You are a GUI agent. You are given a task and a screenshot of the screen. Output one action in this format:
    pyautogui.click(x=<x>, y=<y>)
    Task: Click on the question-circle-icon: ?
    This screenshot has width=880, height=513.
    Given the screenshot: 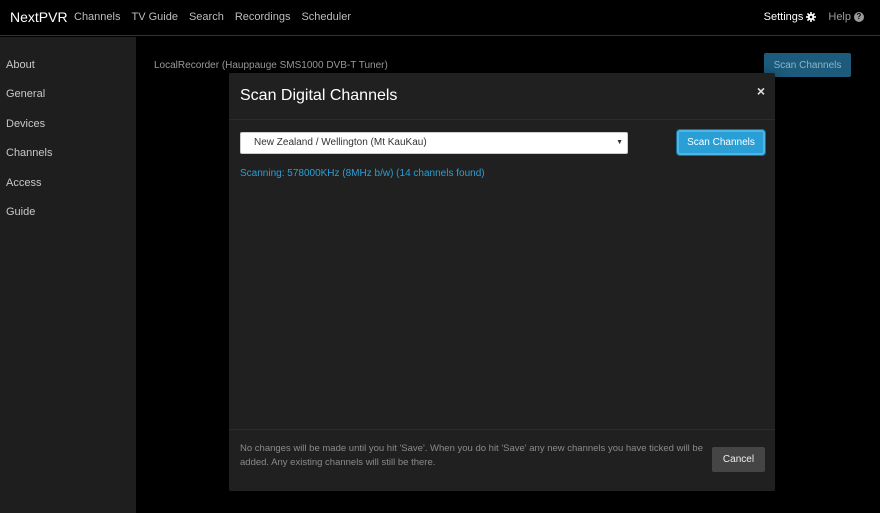 What is the action you would take?
    pyautogui.click(x=859, y=17)
    